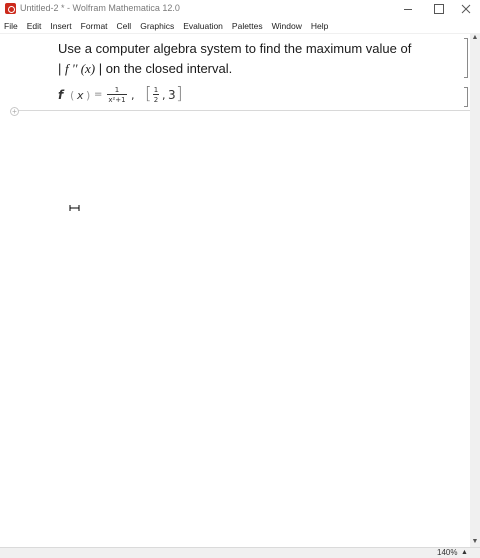 This screenshot has height=558, width=480. I want to click on fraction-denominator: x²+1, so click(117, 100).